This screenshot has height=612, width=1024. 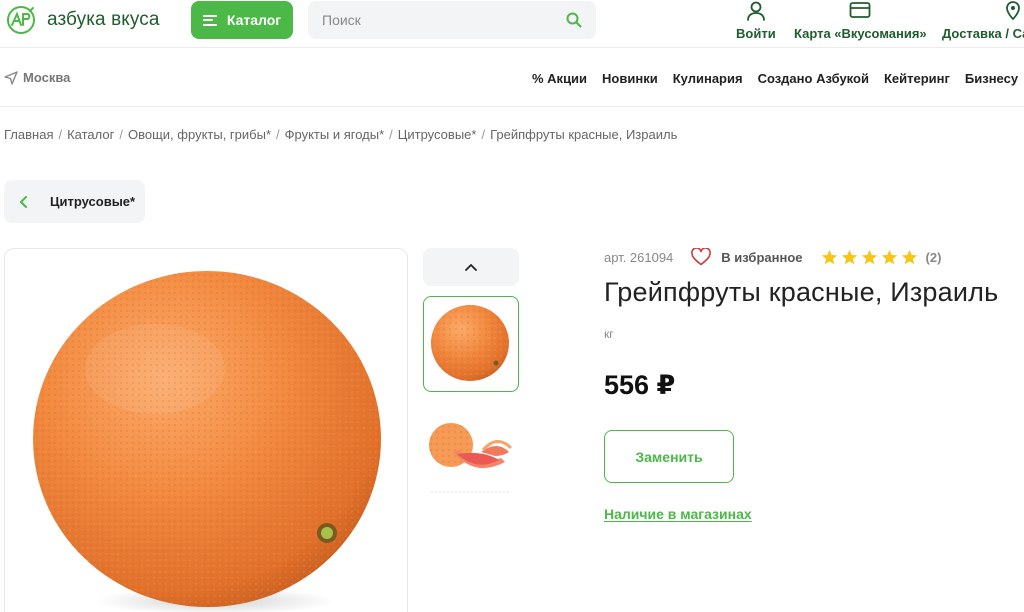 What do you see at coordinates (640, 385) in the screenshot?
I see `product-price: 556 ₽` at bounding box center [640, 385].